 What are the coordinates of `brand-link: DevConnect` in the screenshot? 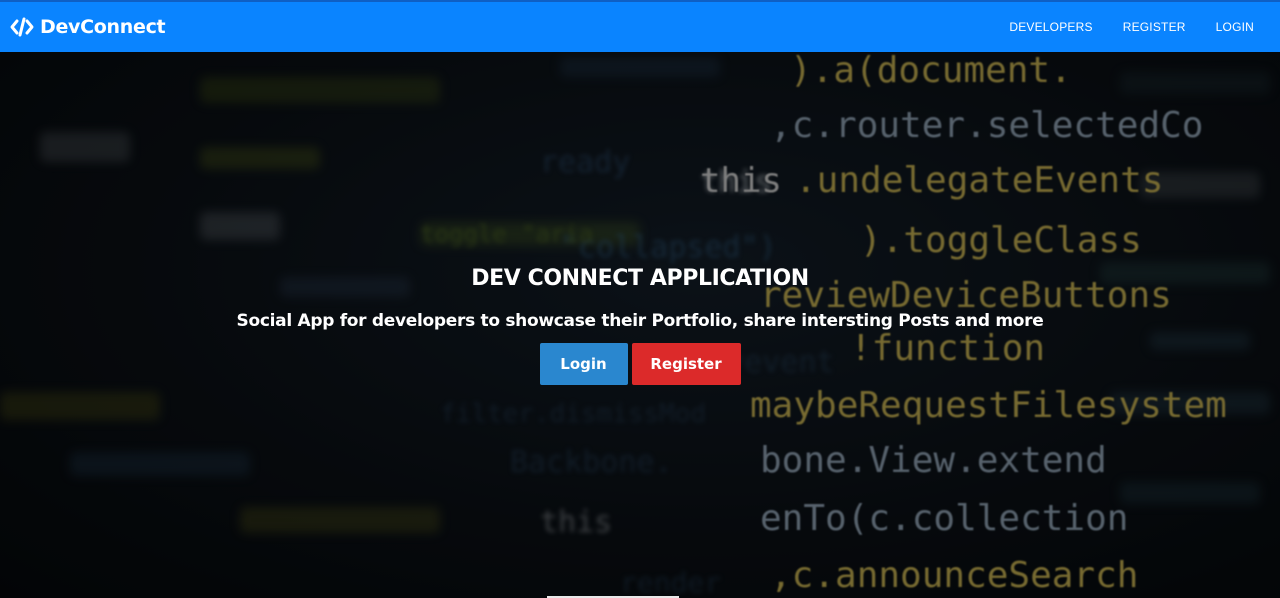 It's located at (88, 27).